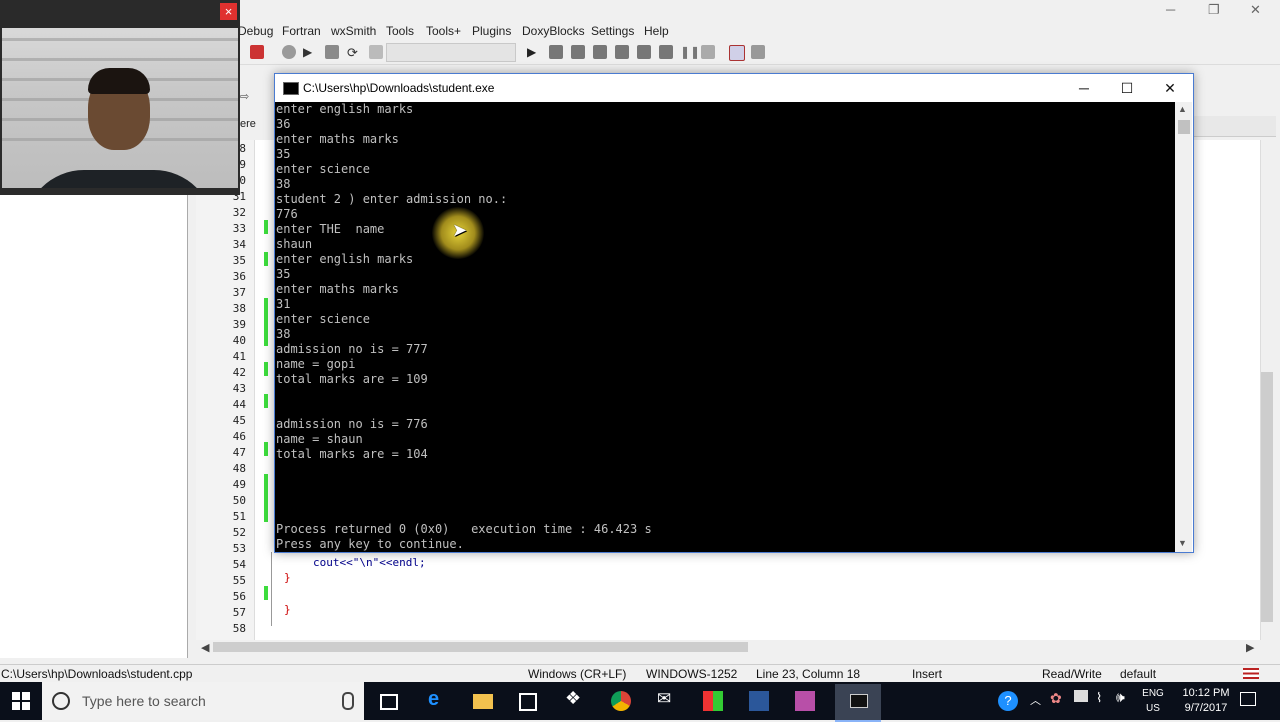 Image resolution: width=1280 pixels, height=722 pixels. Describe the element at coordinates (1099, 698) in the screenshot. I see `wifi-icon: ⌇` at that location.